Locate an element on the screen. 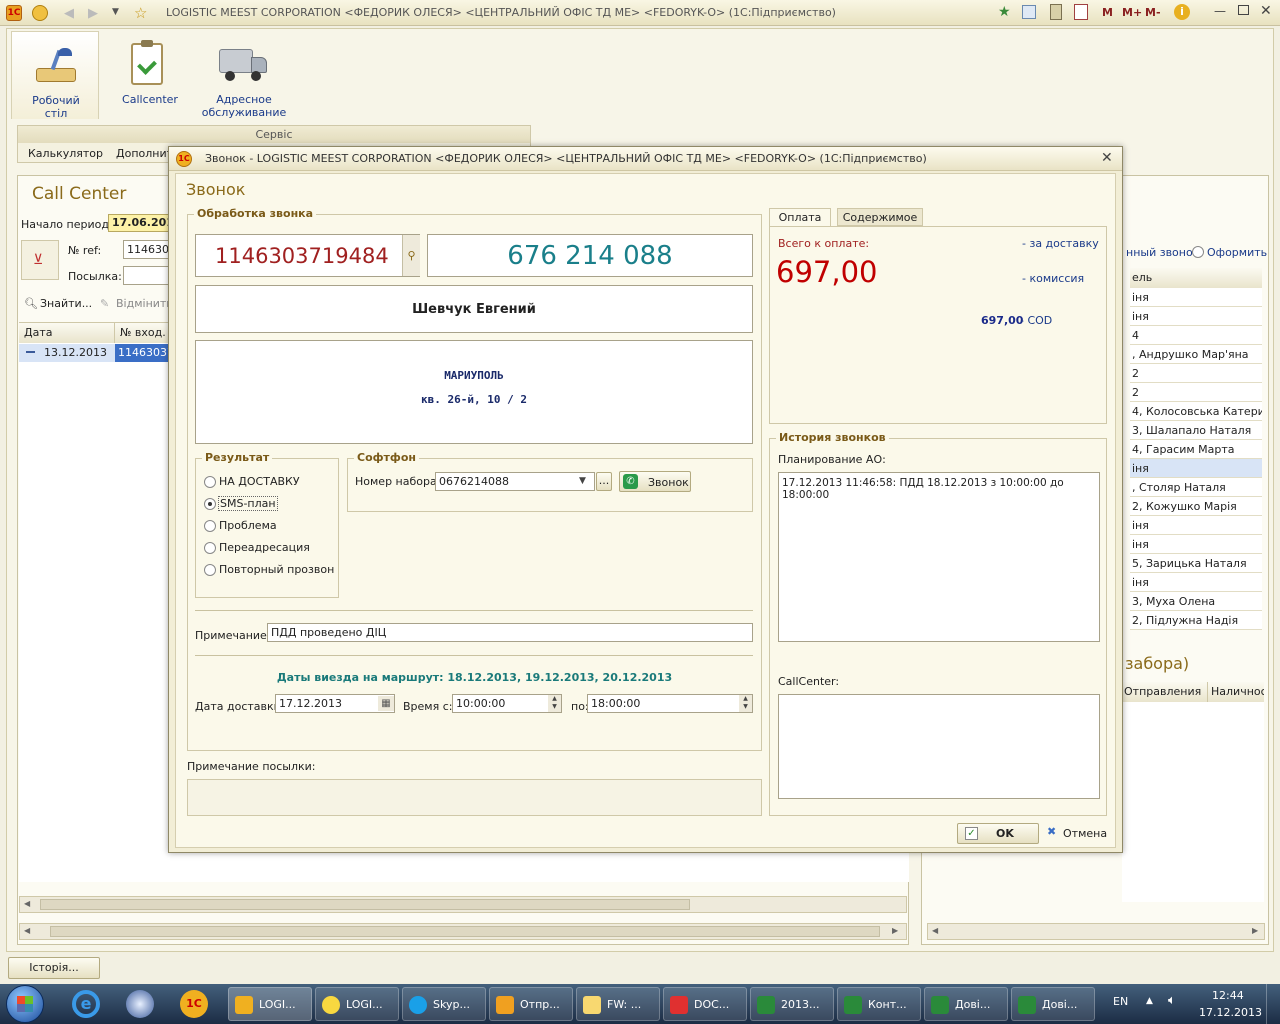  radio-redirect is located at coordinates (210, 548).